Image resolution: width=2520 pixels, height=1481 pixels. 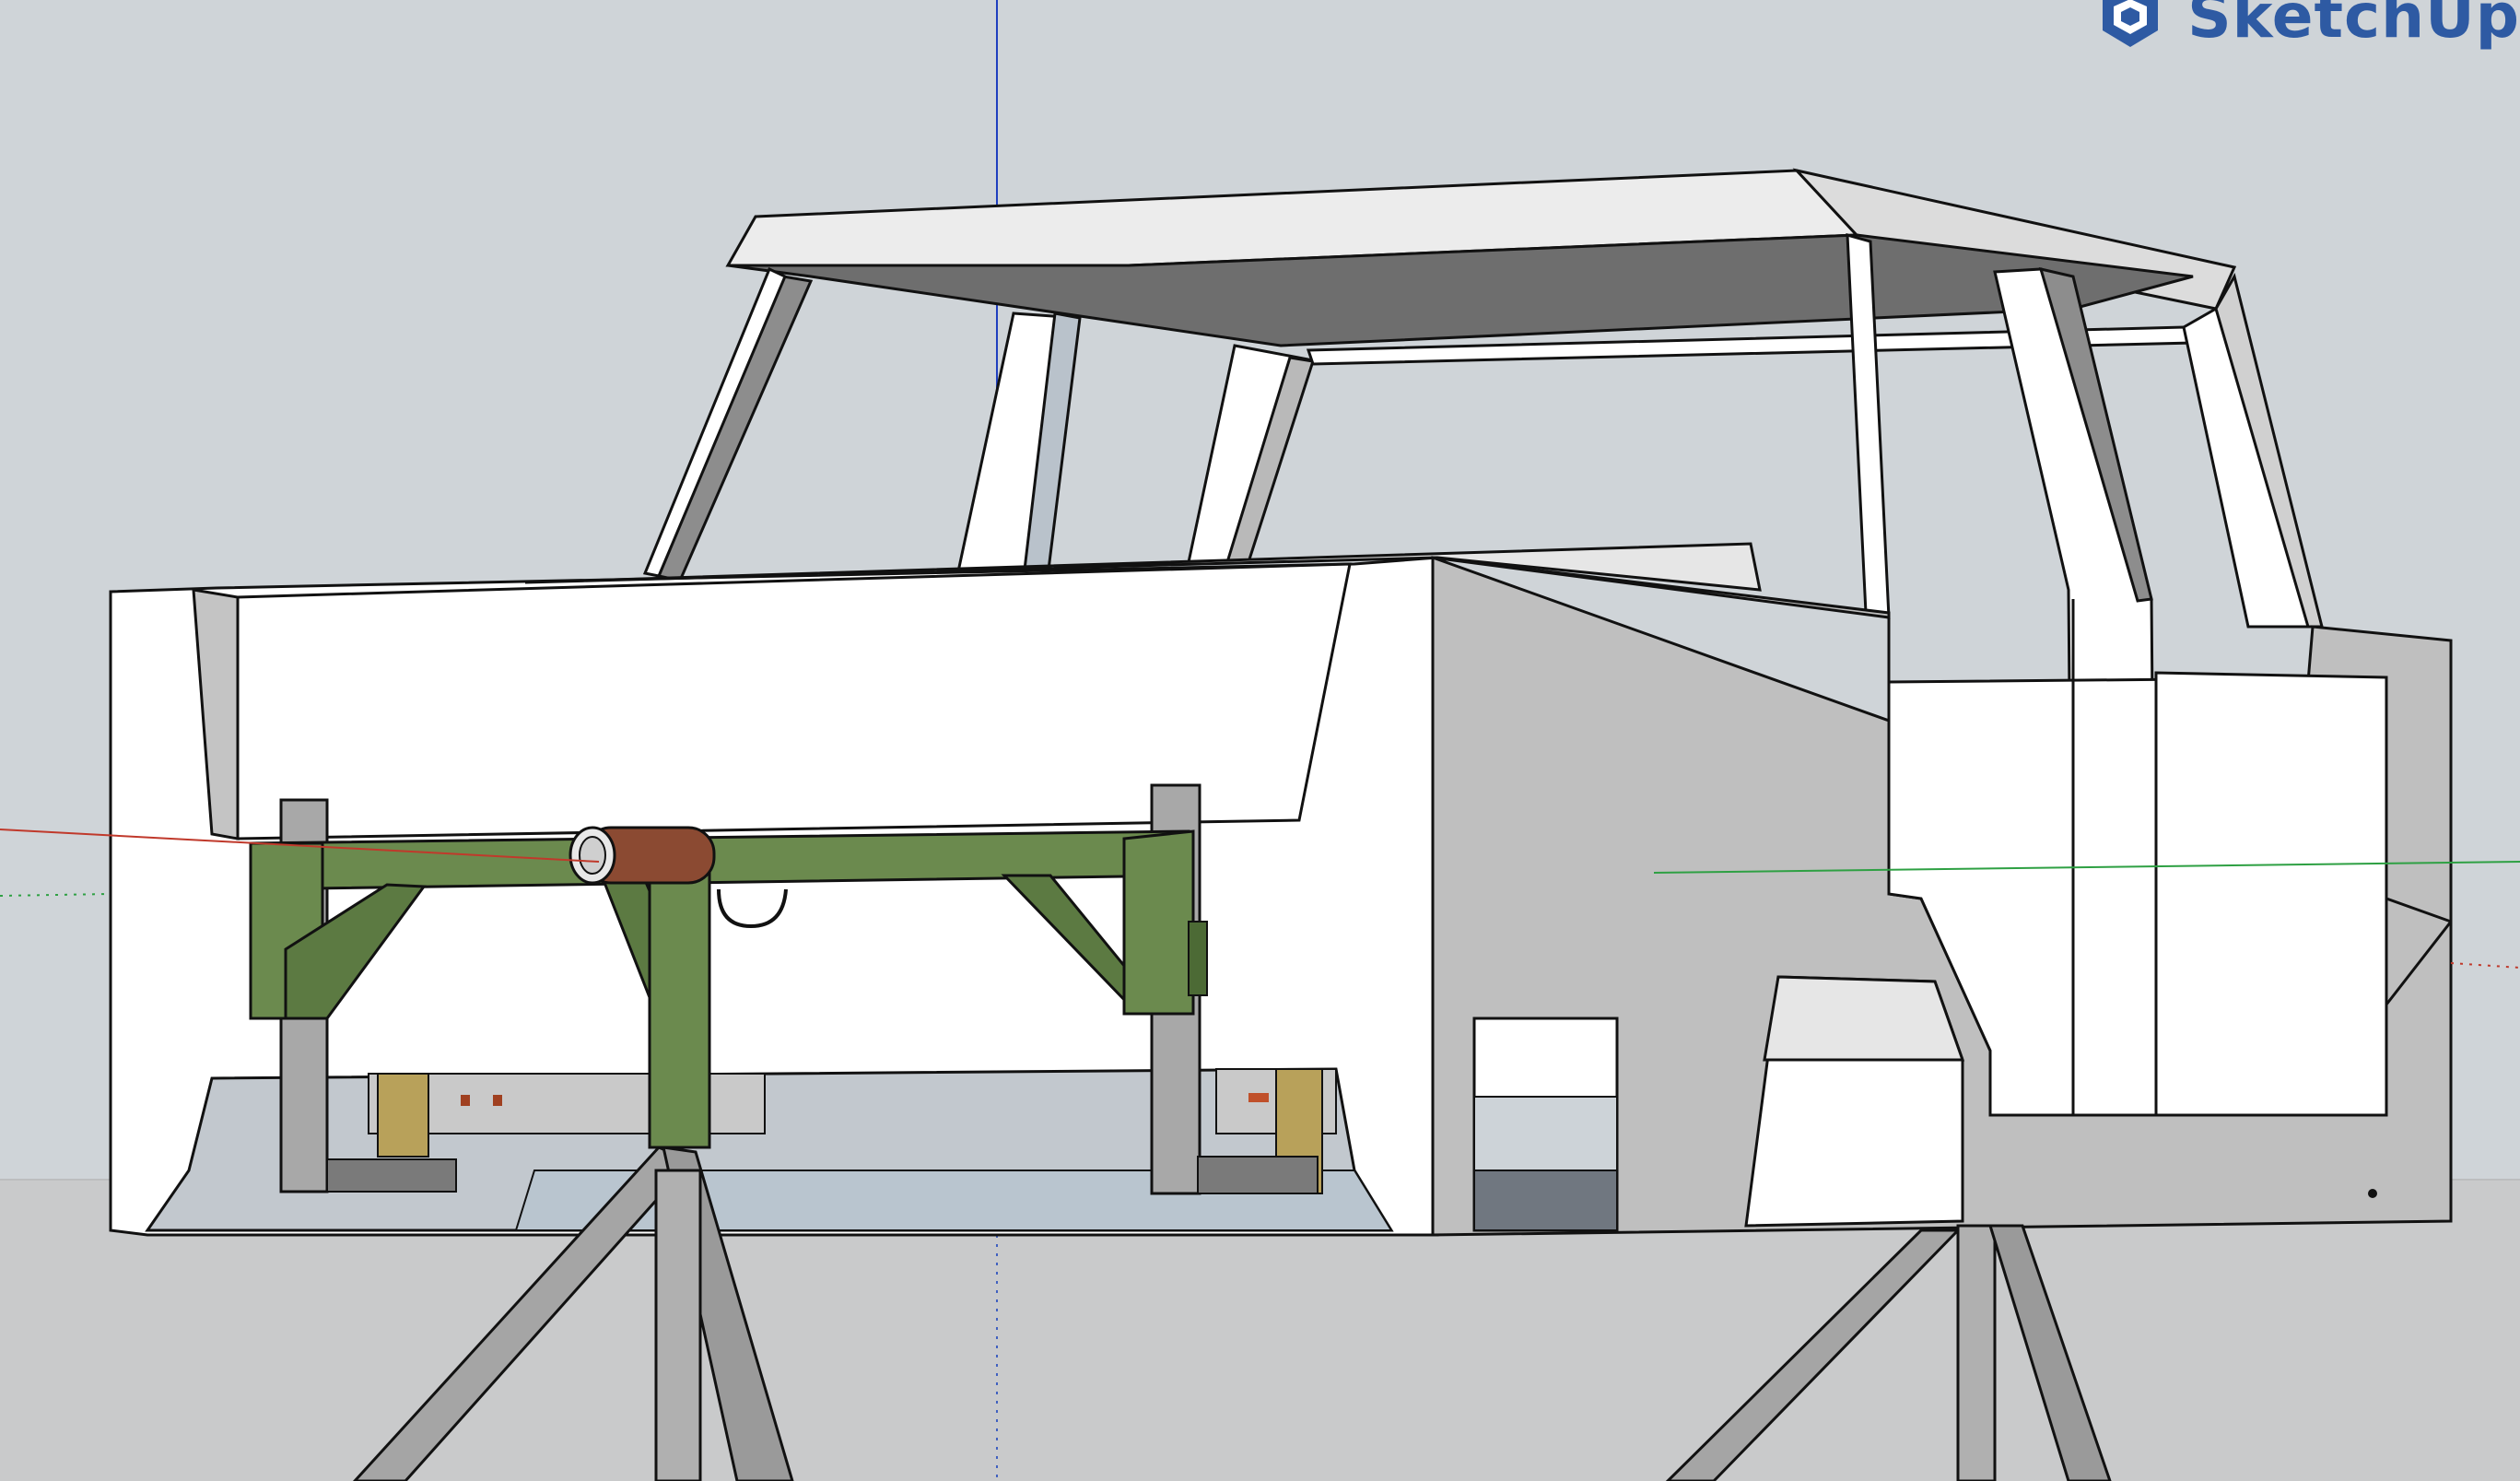 What do you see at coordinates (2271, 894) in the screenshot?
I see `rear-window-opening` at bounding box center [2271, 894].